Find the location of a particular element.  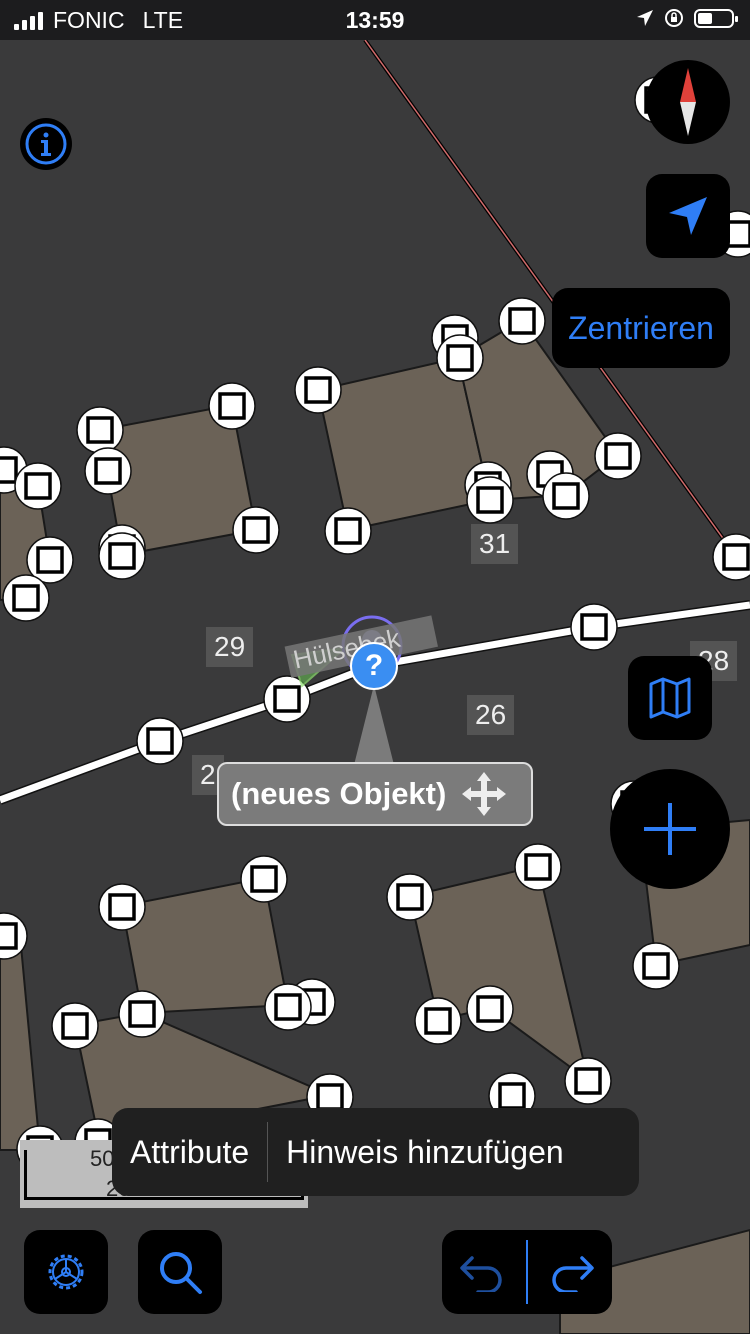

status-bar: FONIC LTE 13:59 is located at coordinates (375, 20).